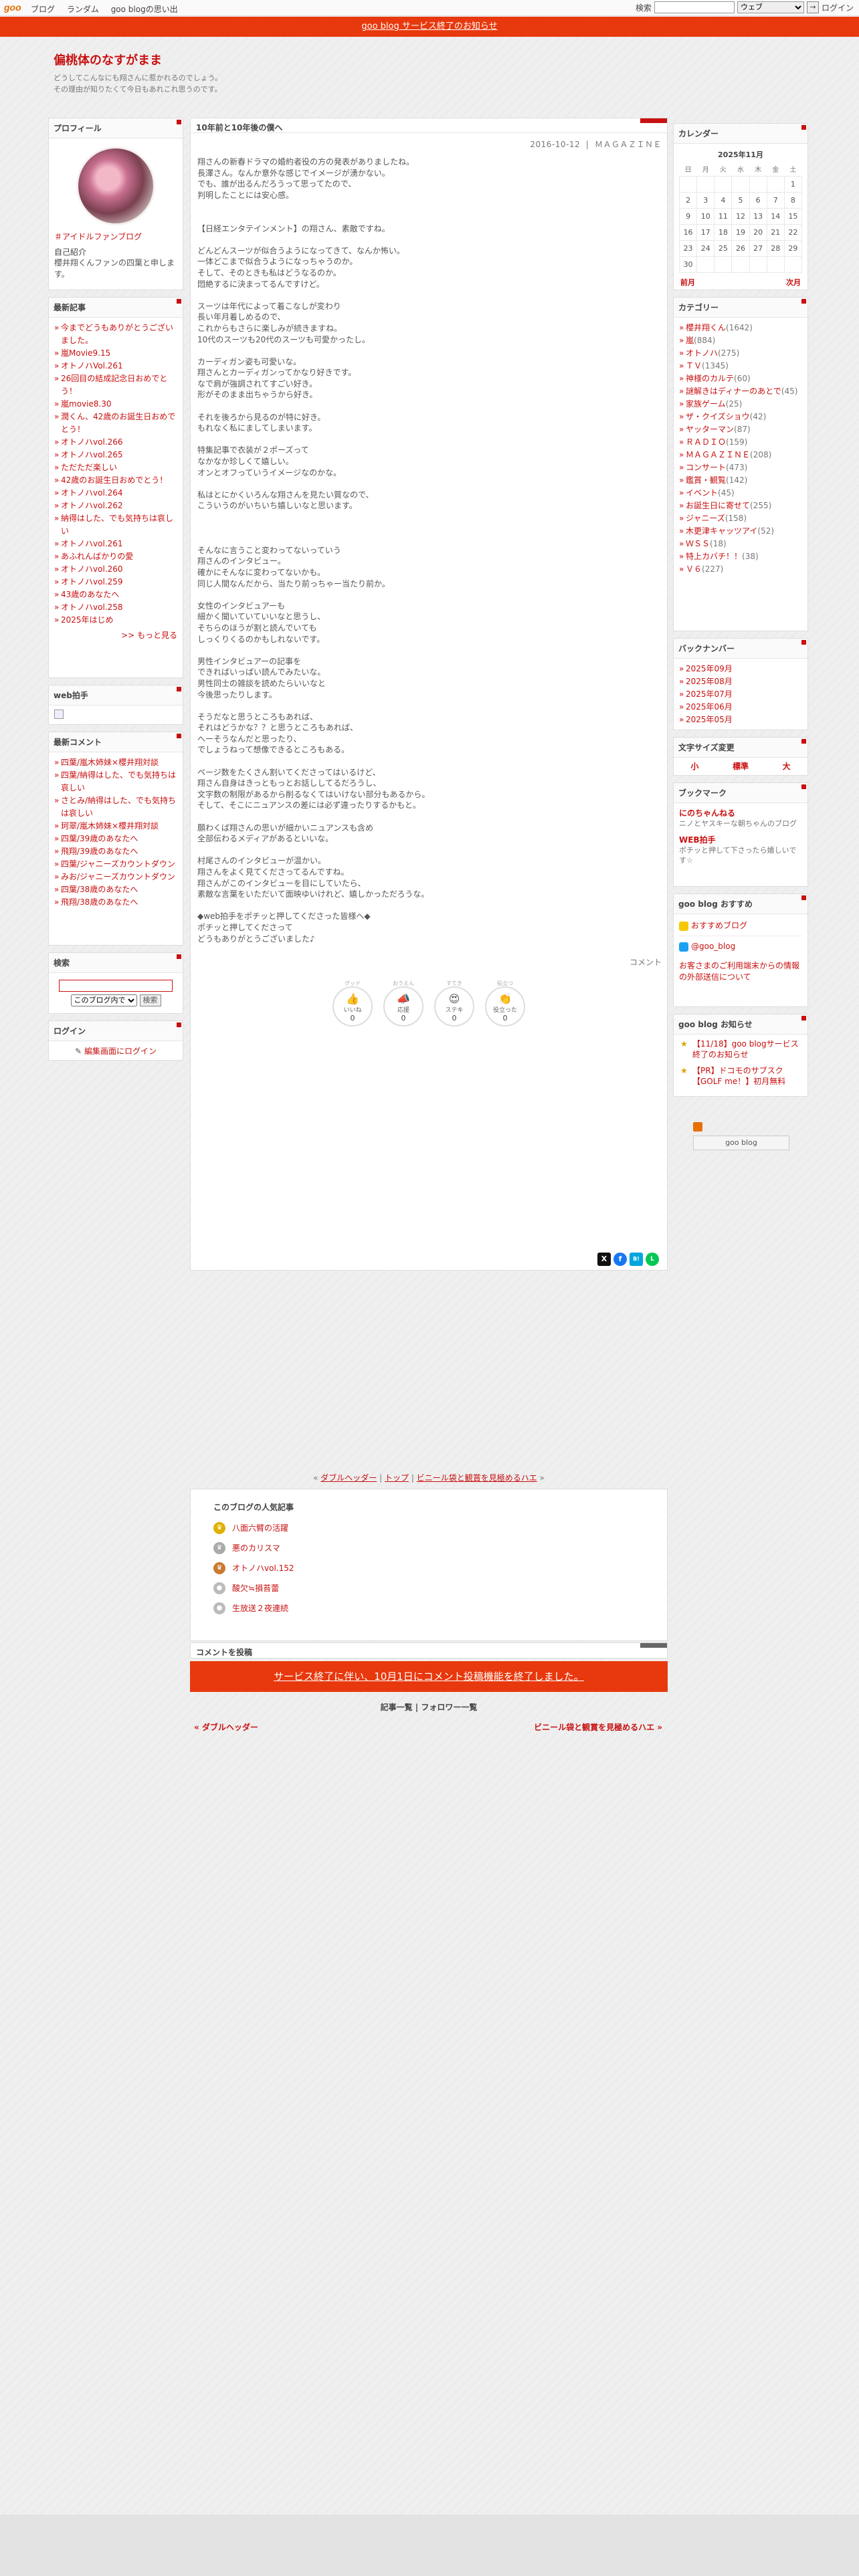  Describe the element at coordinates (116, 236) in the screenshot. I see `profile-category-link: ＃アイドルファンブログ` at that location.